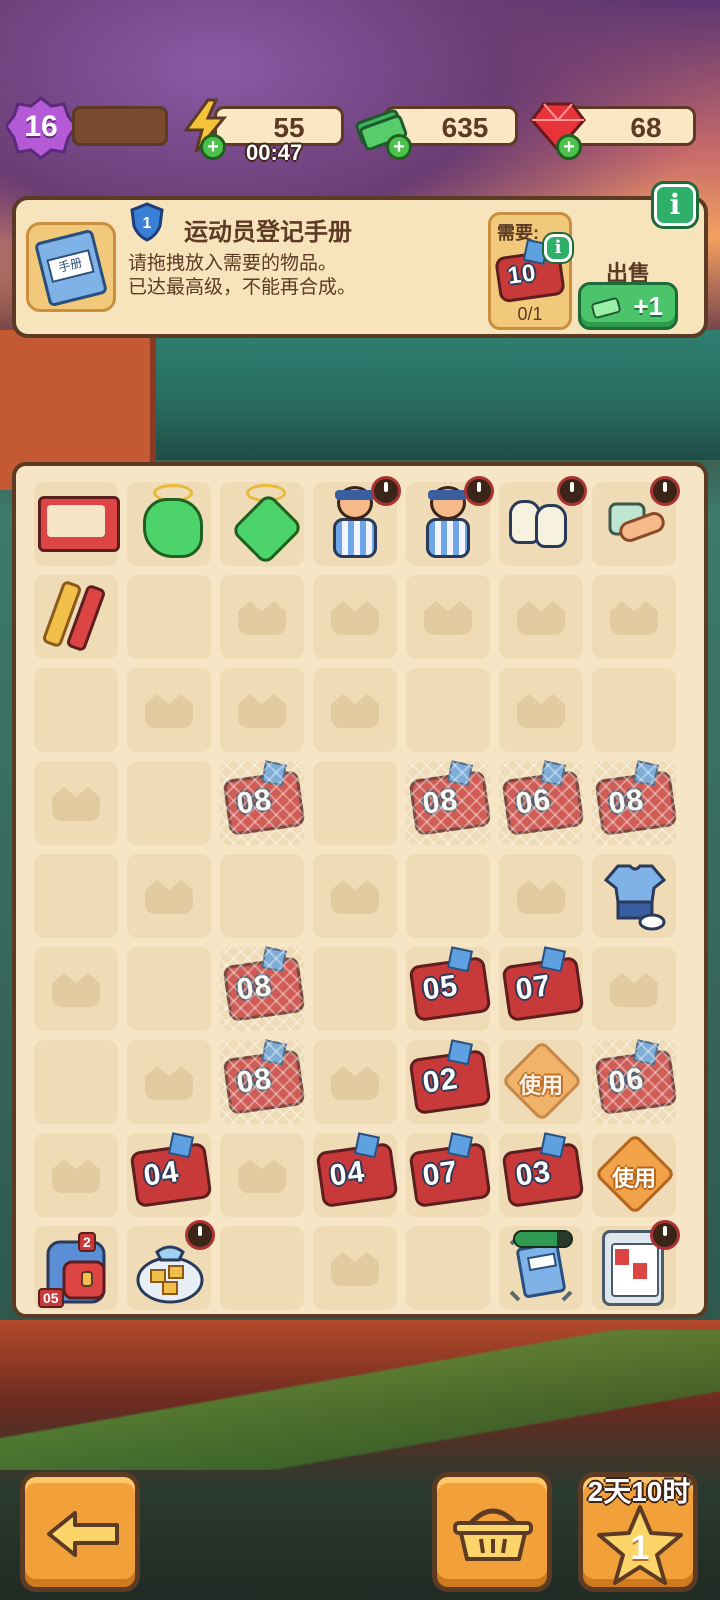 The height and width of the screenshot is (1600, 720). I want to click on item-description: 请拖拽放入需要的物品。 已达最高级，不能再合成。, so click(242, 275).